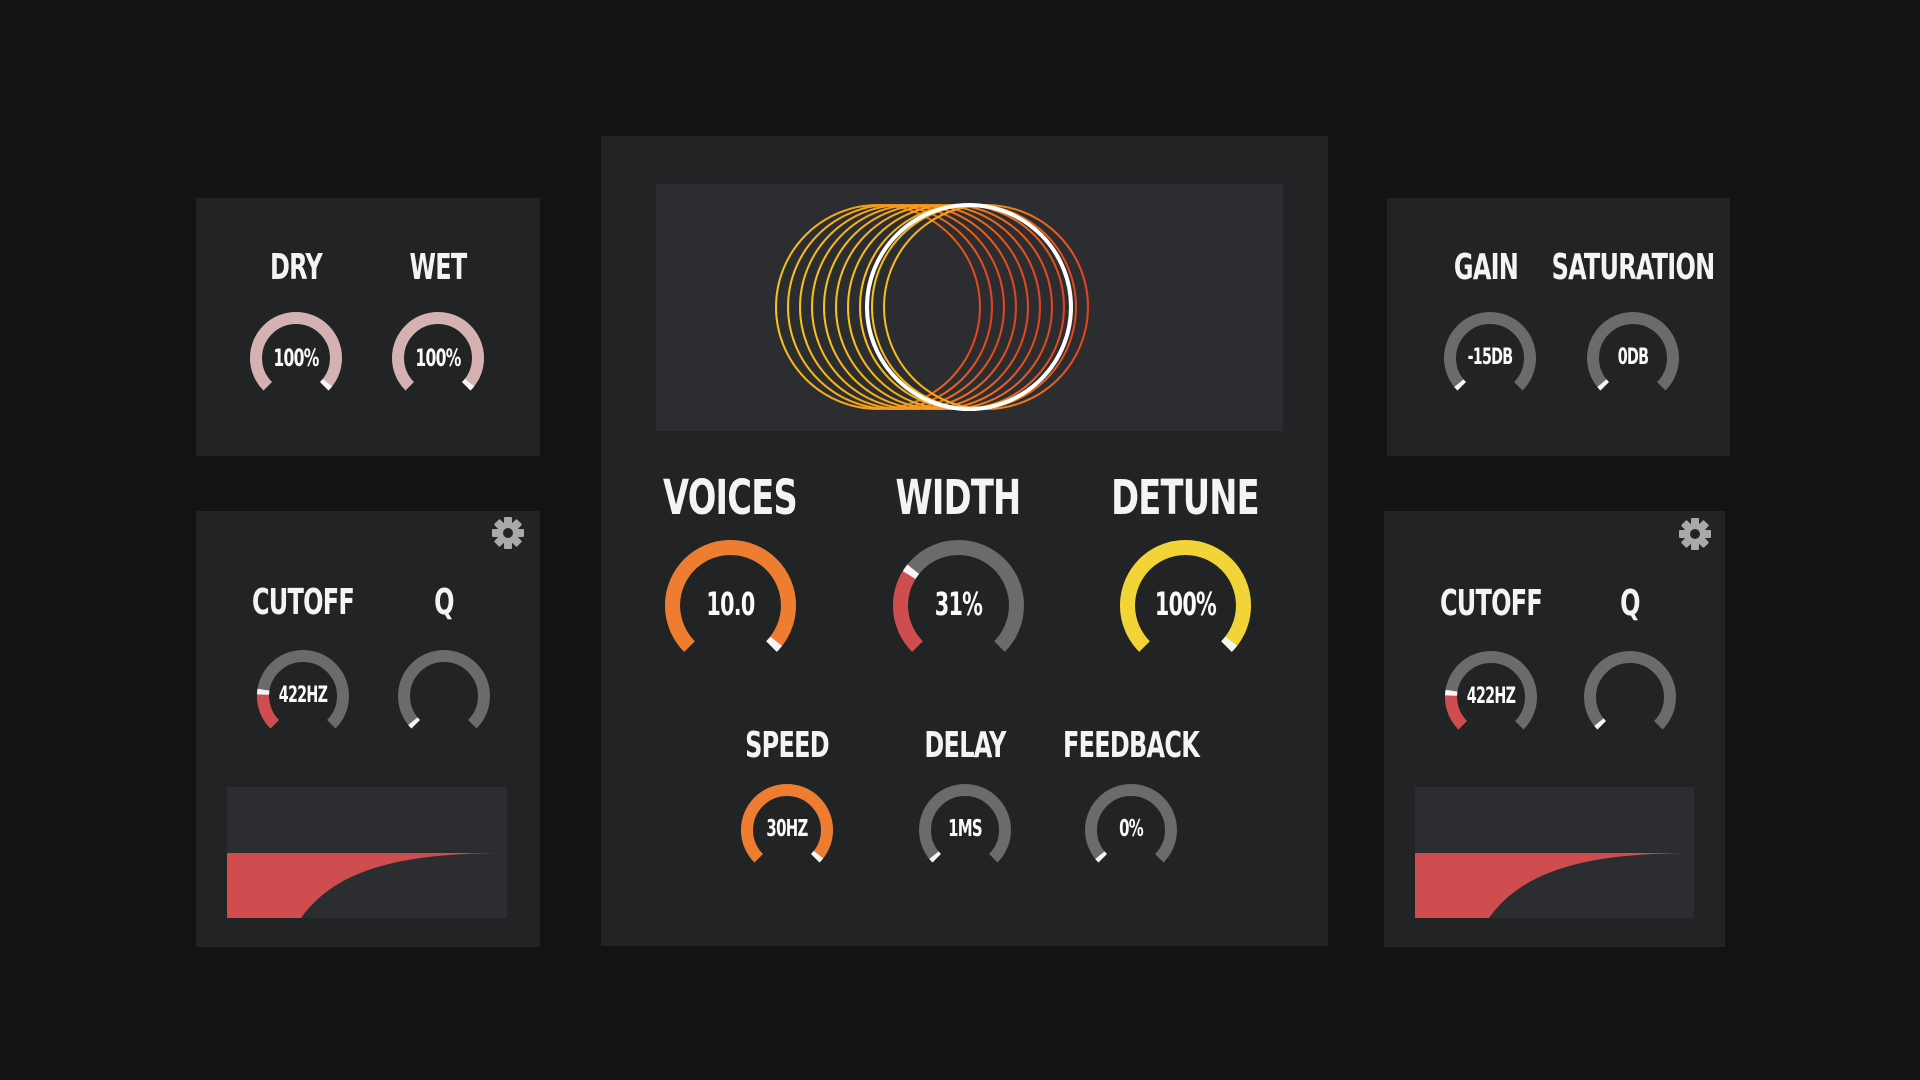 The image size is (1920, 1080). Describe the element at coordinates (438, 267) in the screenshot. I see `wet-label: WET` at that location.